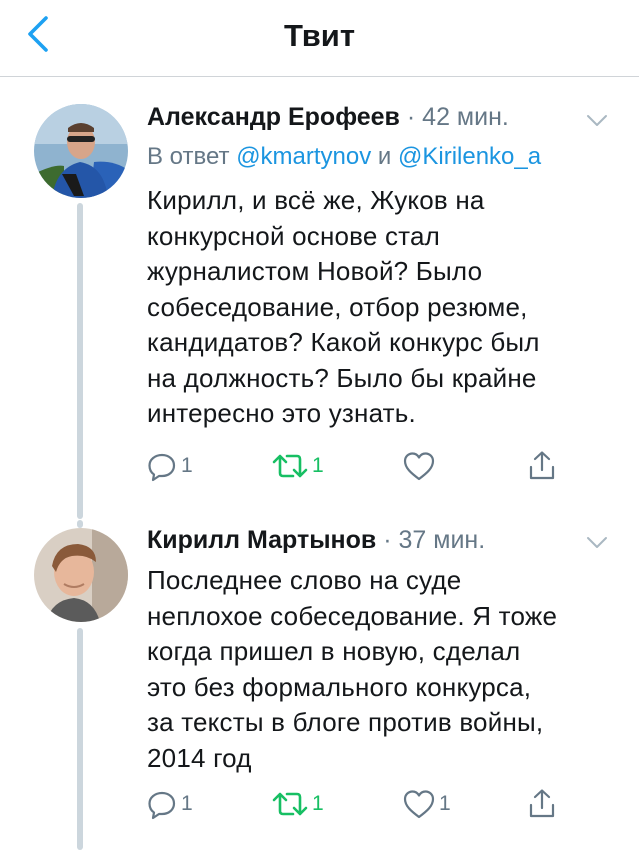 Image resolution: width=639 pixels, height=850 pixels. I want to click on tweet-menu-button, so click(597, 543).